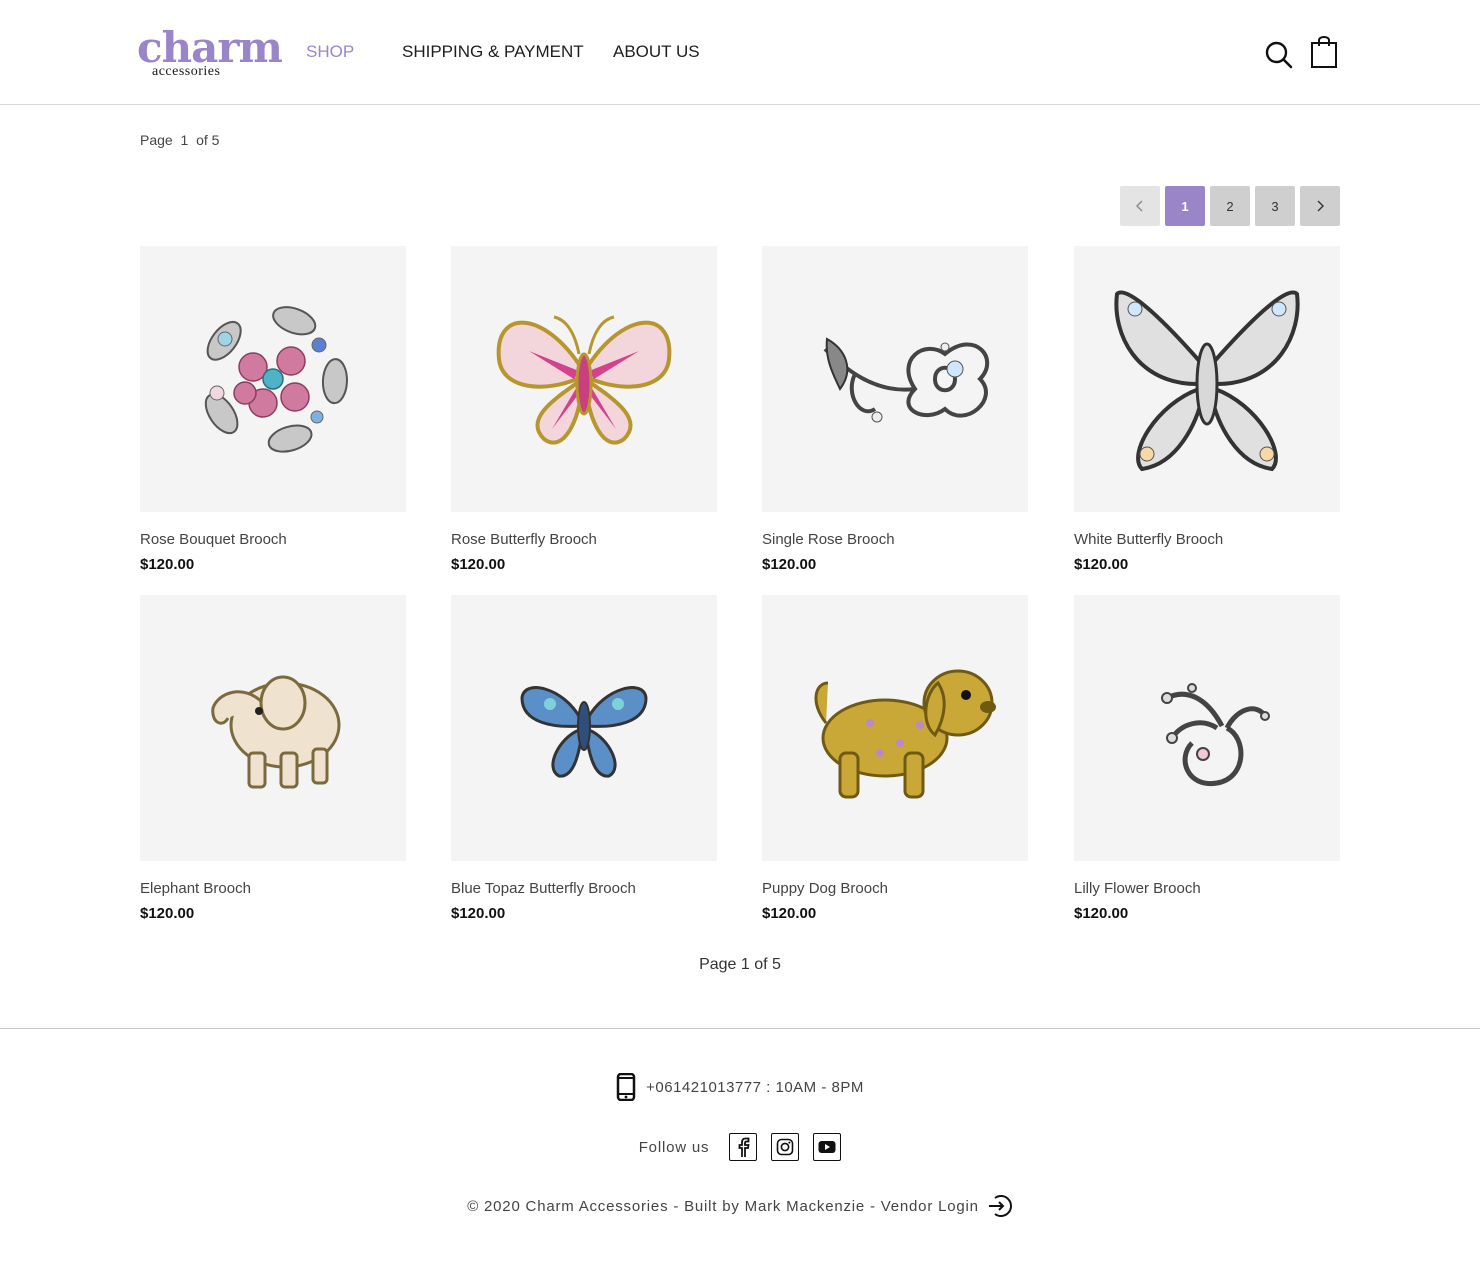 The image size is (1480, 1270). Describe the element at coordinates (584, 540) in the screenshot. I see `product-name: Rose Butterfly Brooch` at that location.